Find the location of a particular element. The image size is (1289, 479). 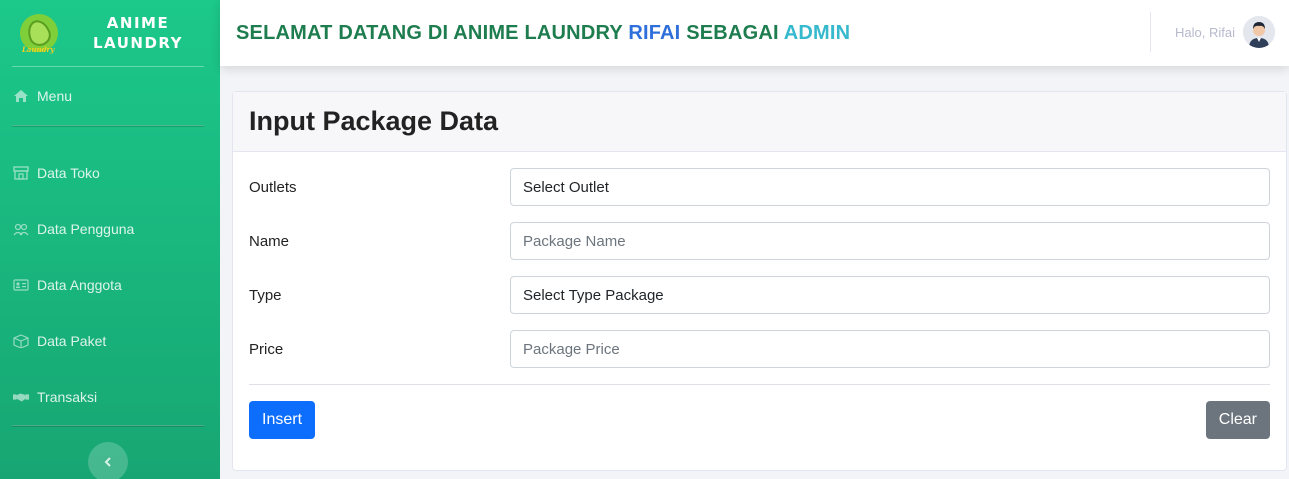

form-row-name: Name is located at coordinates (759, 241).